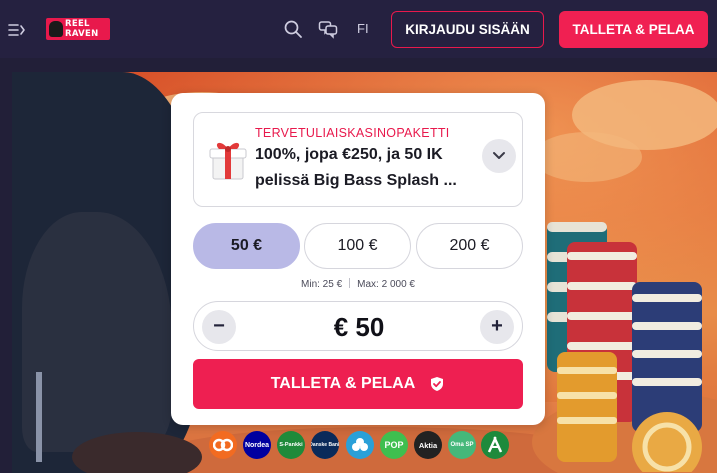  I want to click on cloud, so click(587, 157).